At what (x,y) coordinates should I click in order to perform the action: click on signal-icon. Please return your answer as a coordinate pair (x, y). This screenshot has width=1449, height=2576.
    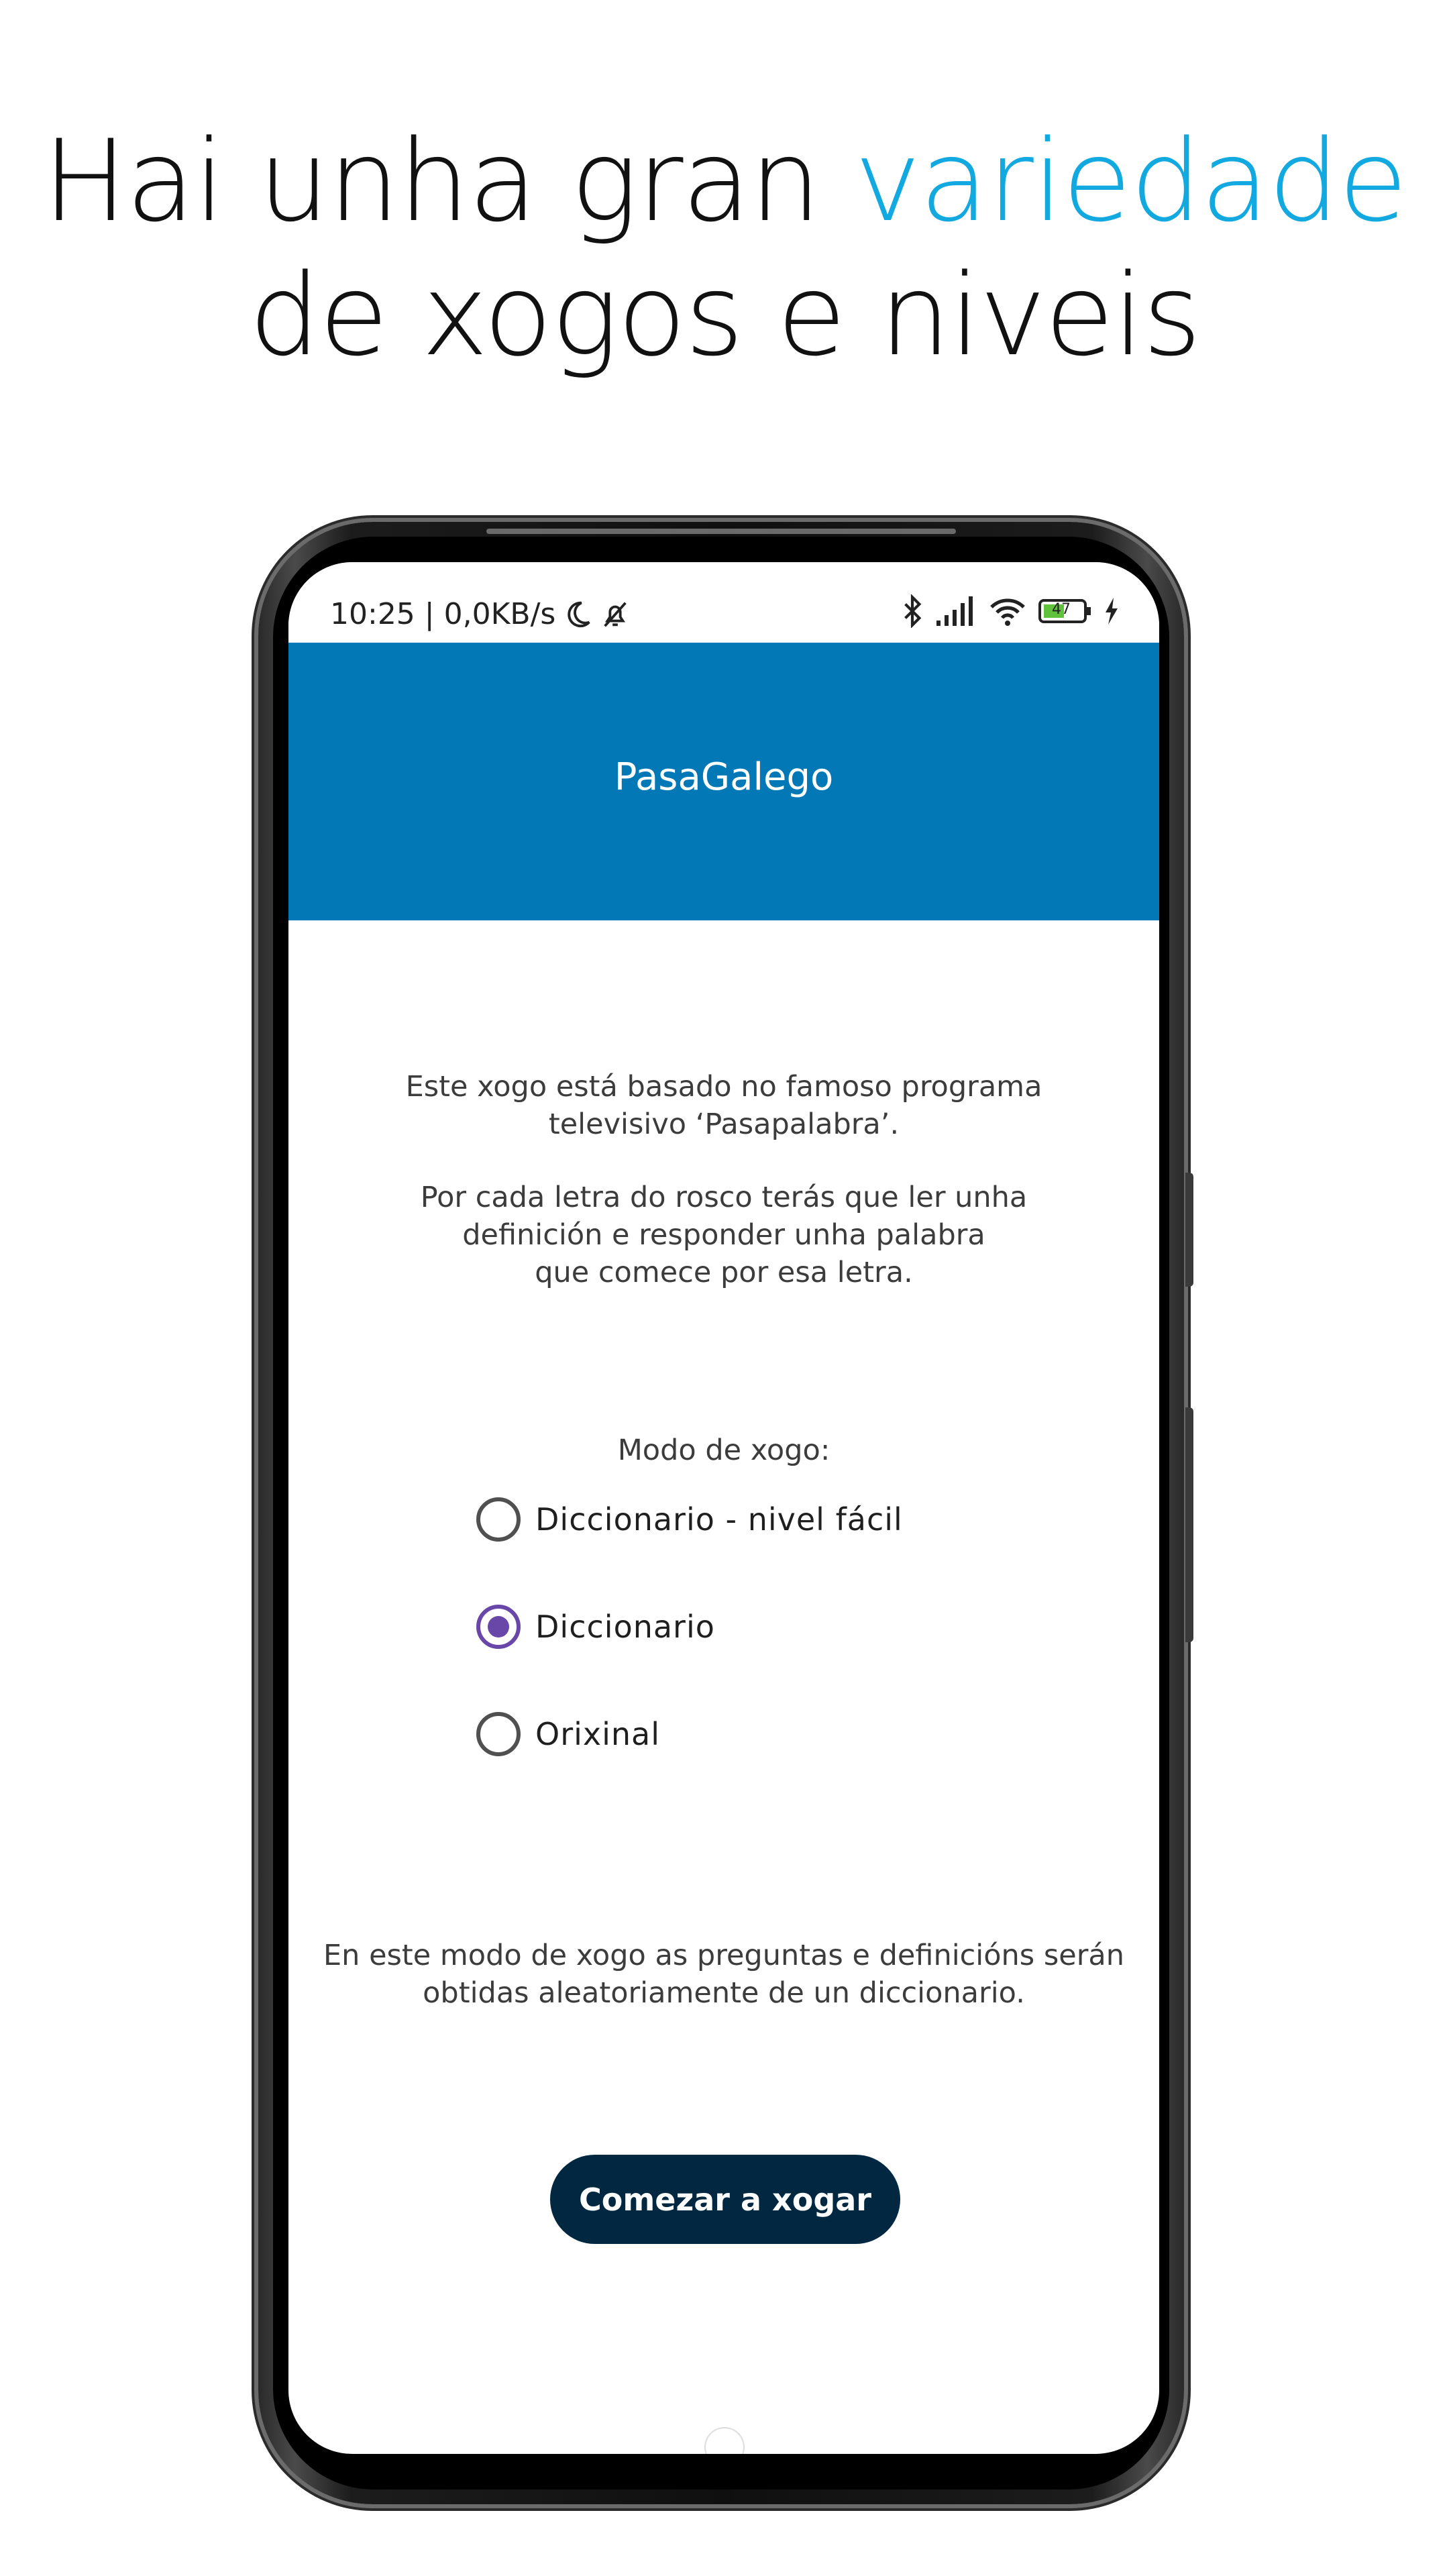
    Looking at the image, I should click on (956, 611).